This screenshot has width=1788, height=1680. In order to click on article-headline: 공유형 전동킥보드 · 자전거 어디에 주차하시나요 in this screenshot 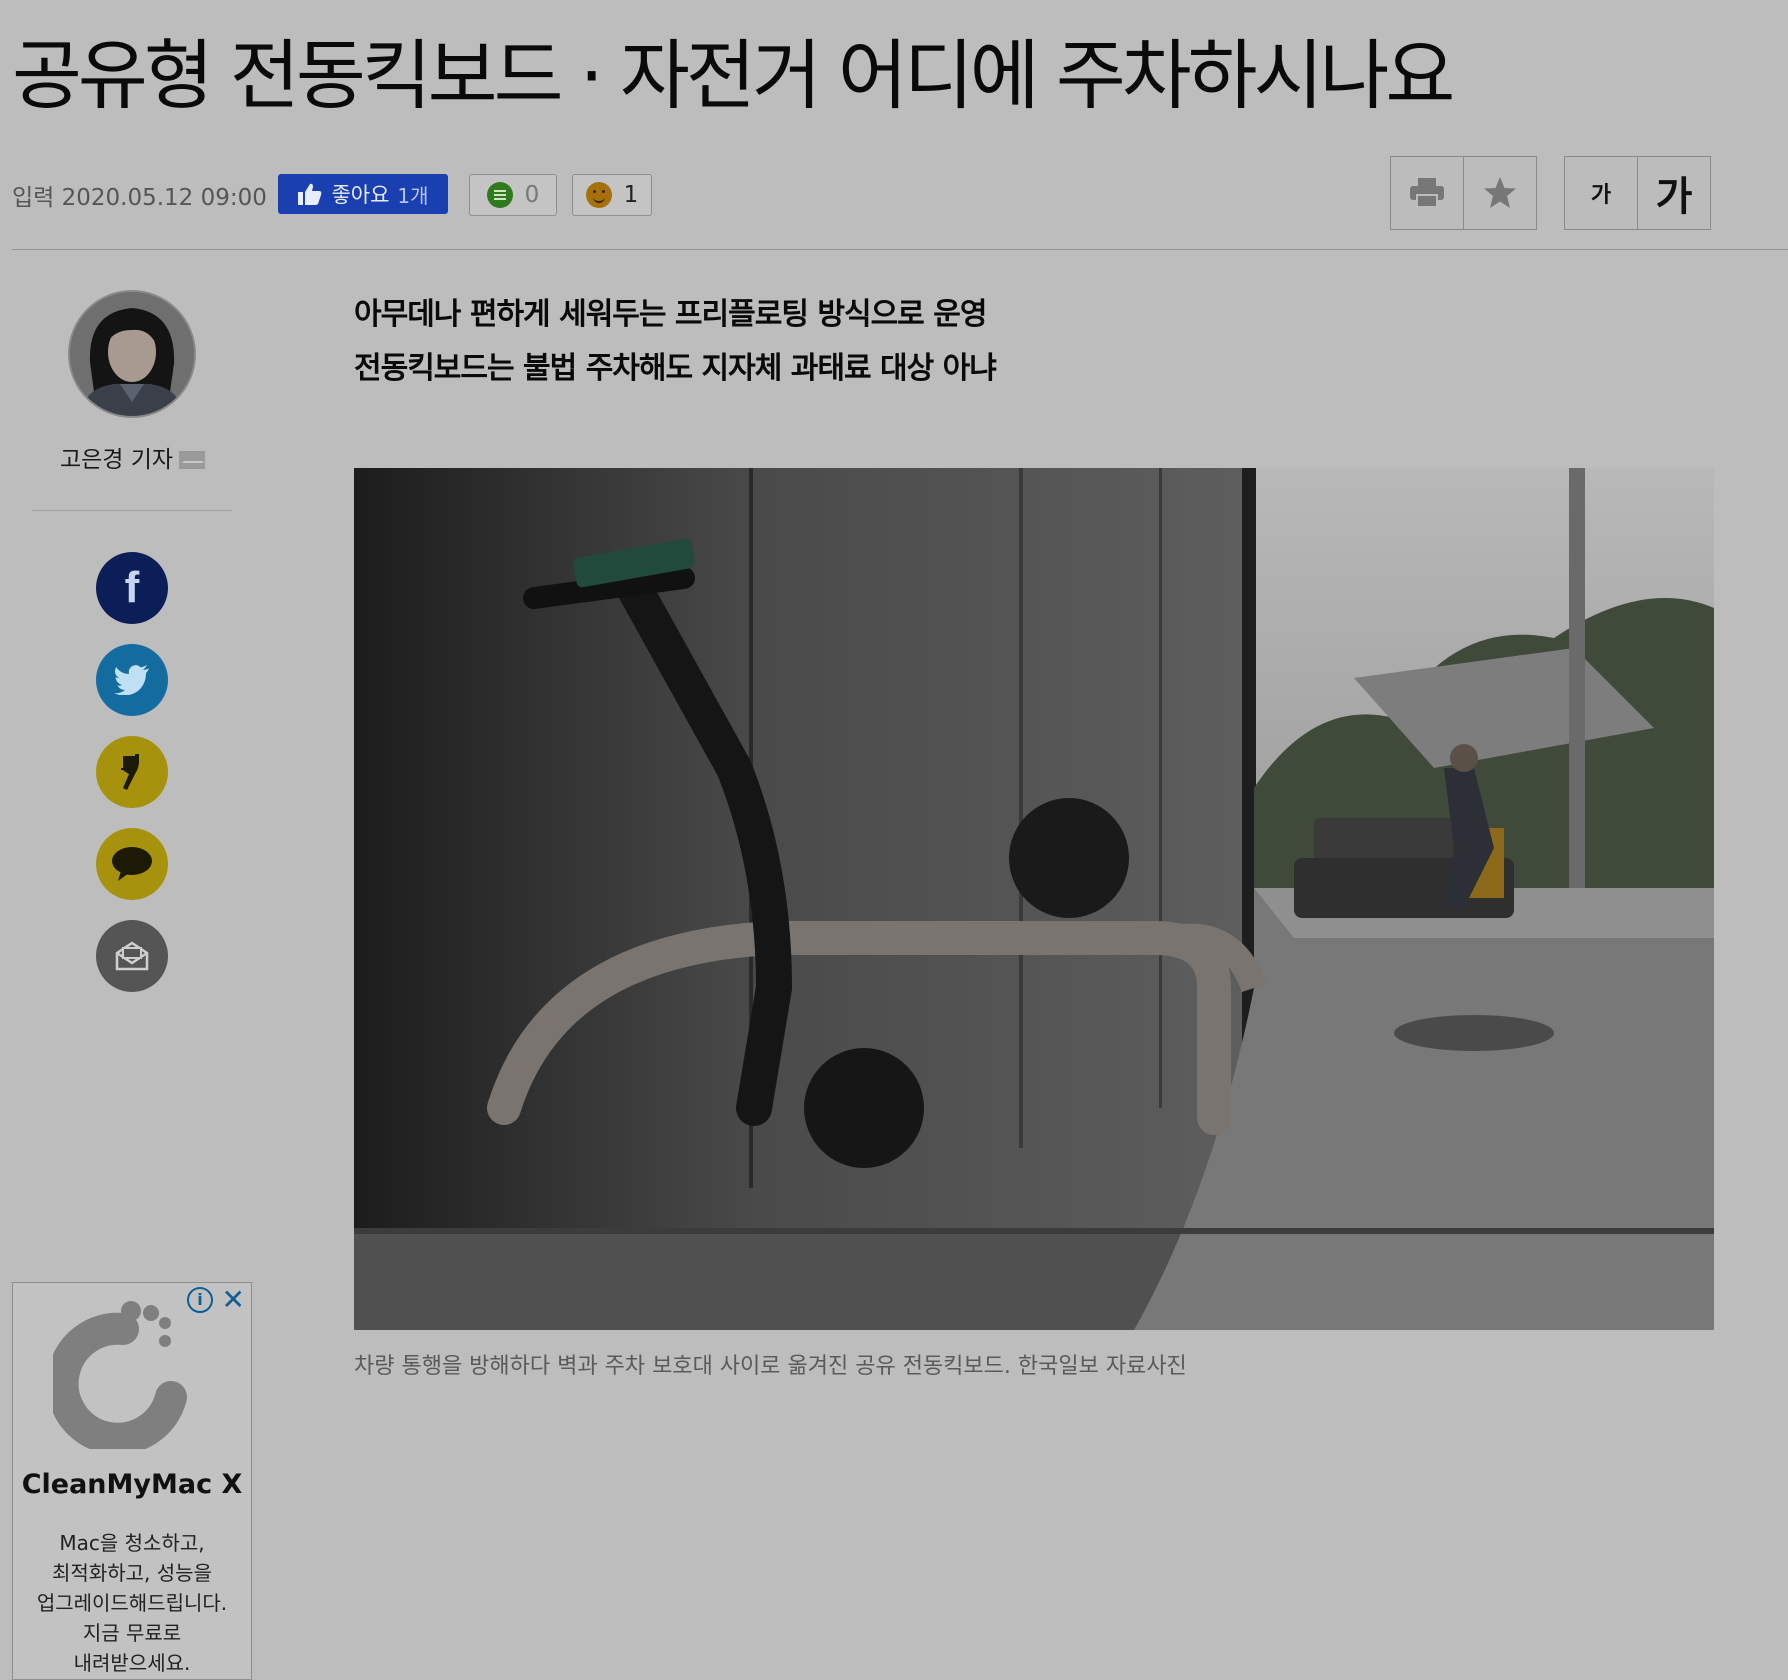, I will do `click(733, 75)`.